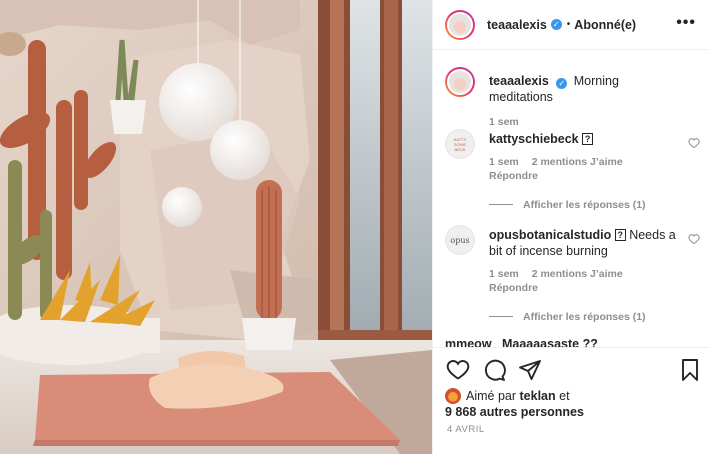  I want to click on author-username: teaaalexis, so click(517, 25).